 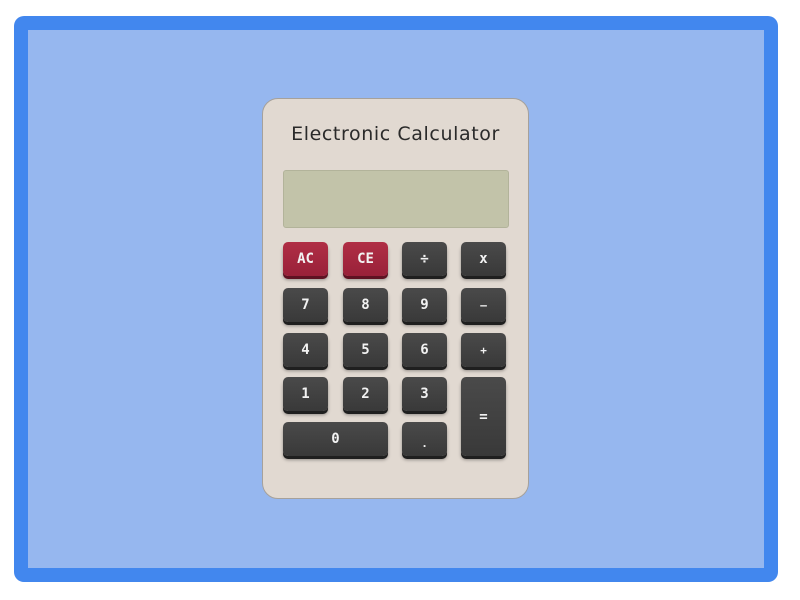 I want to click on digit-6-button: 6, so click(x=424, y=350).